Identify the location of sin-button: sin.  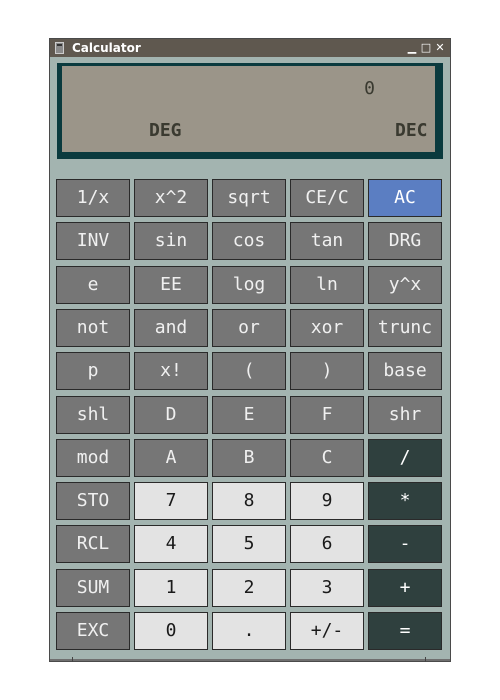
(171, 241).